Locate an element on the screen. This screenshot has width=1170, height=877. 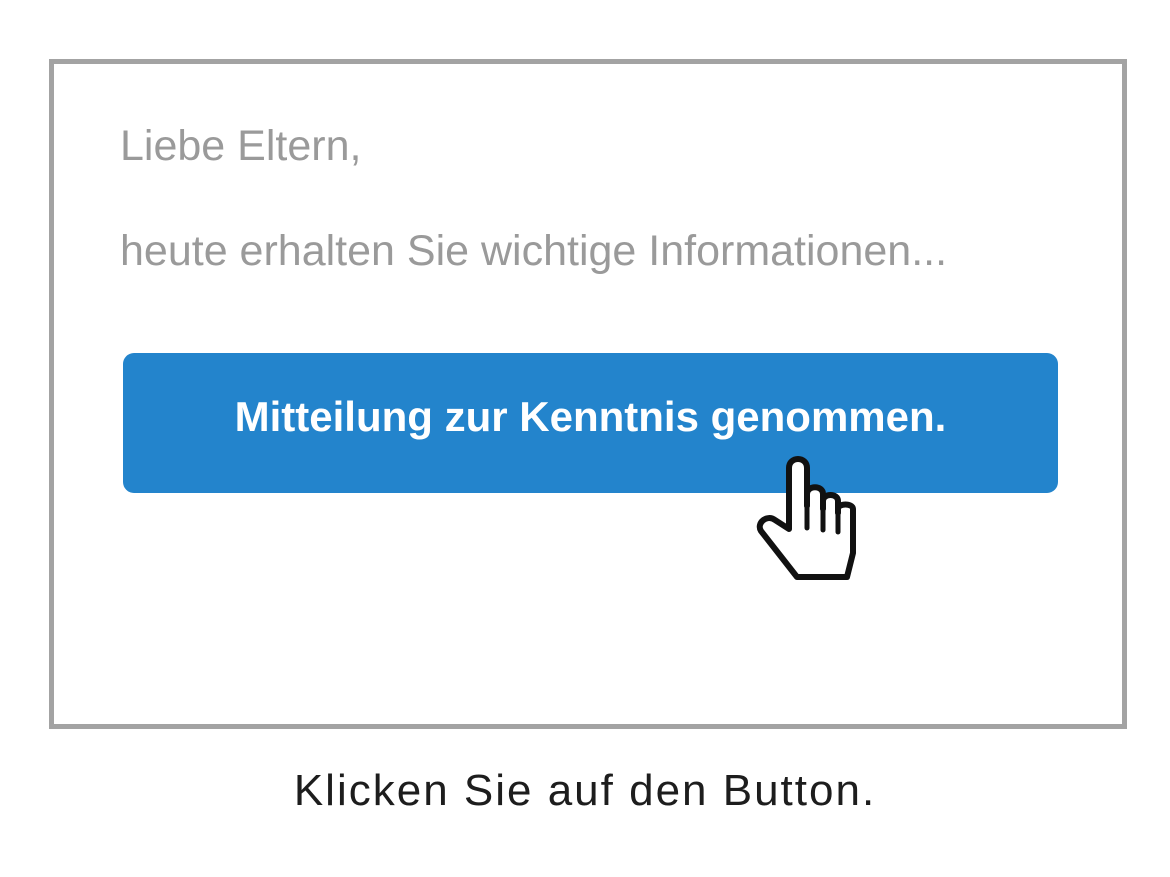
acknowledge-button-label: Mitteilung zur Kenntnis genommen. is located at coordinates (590, 416).